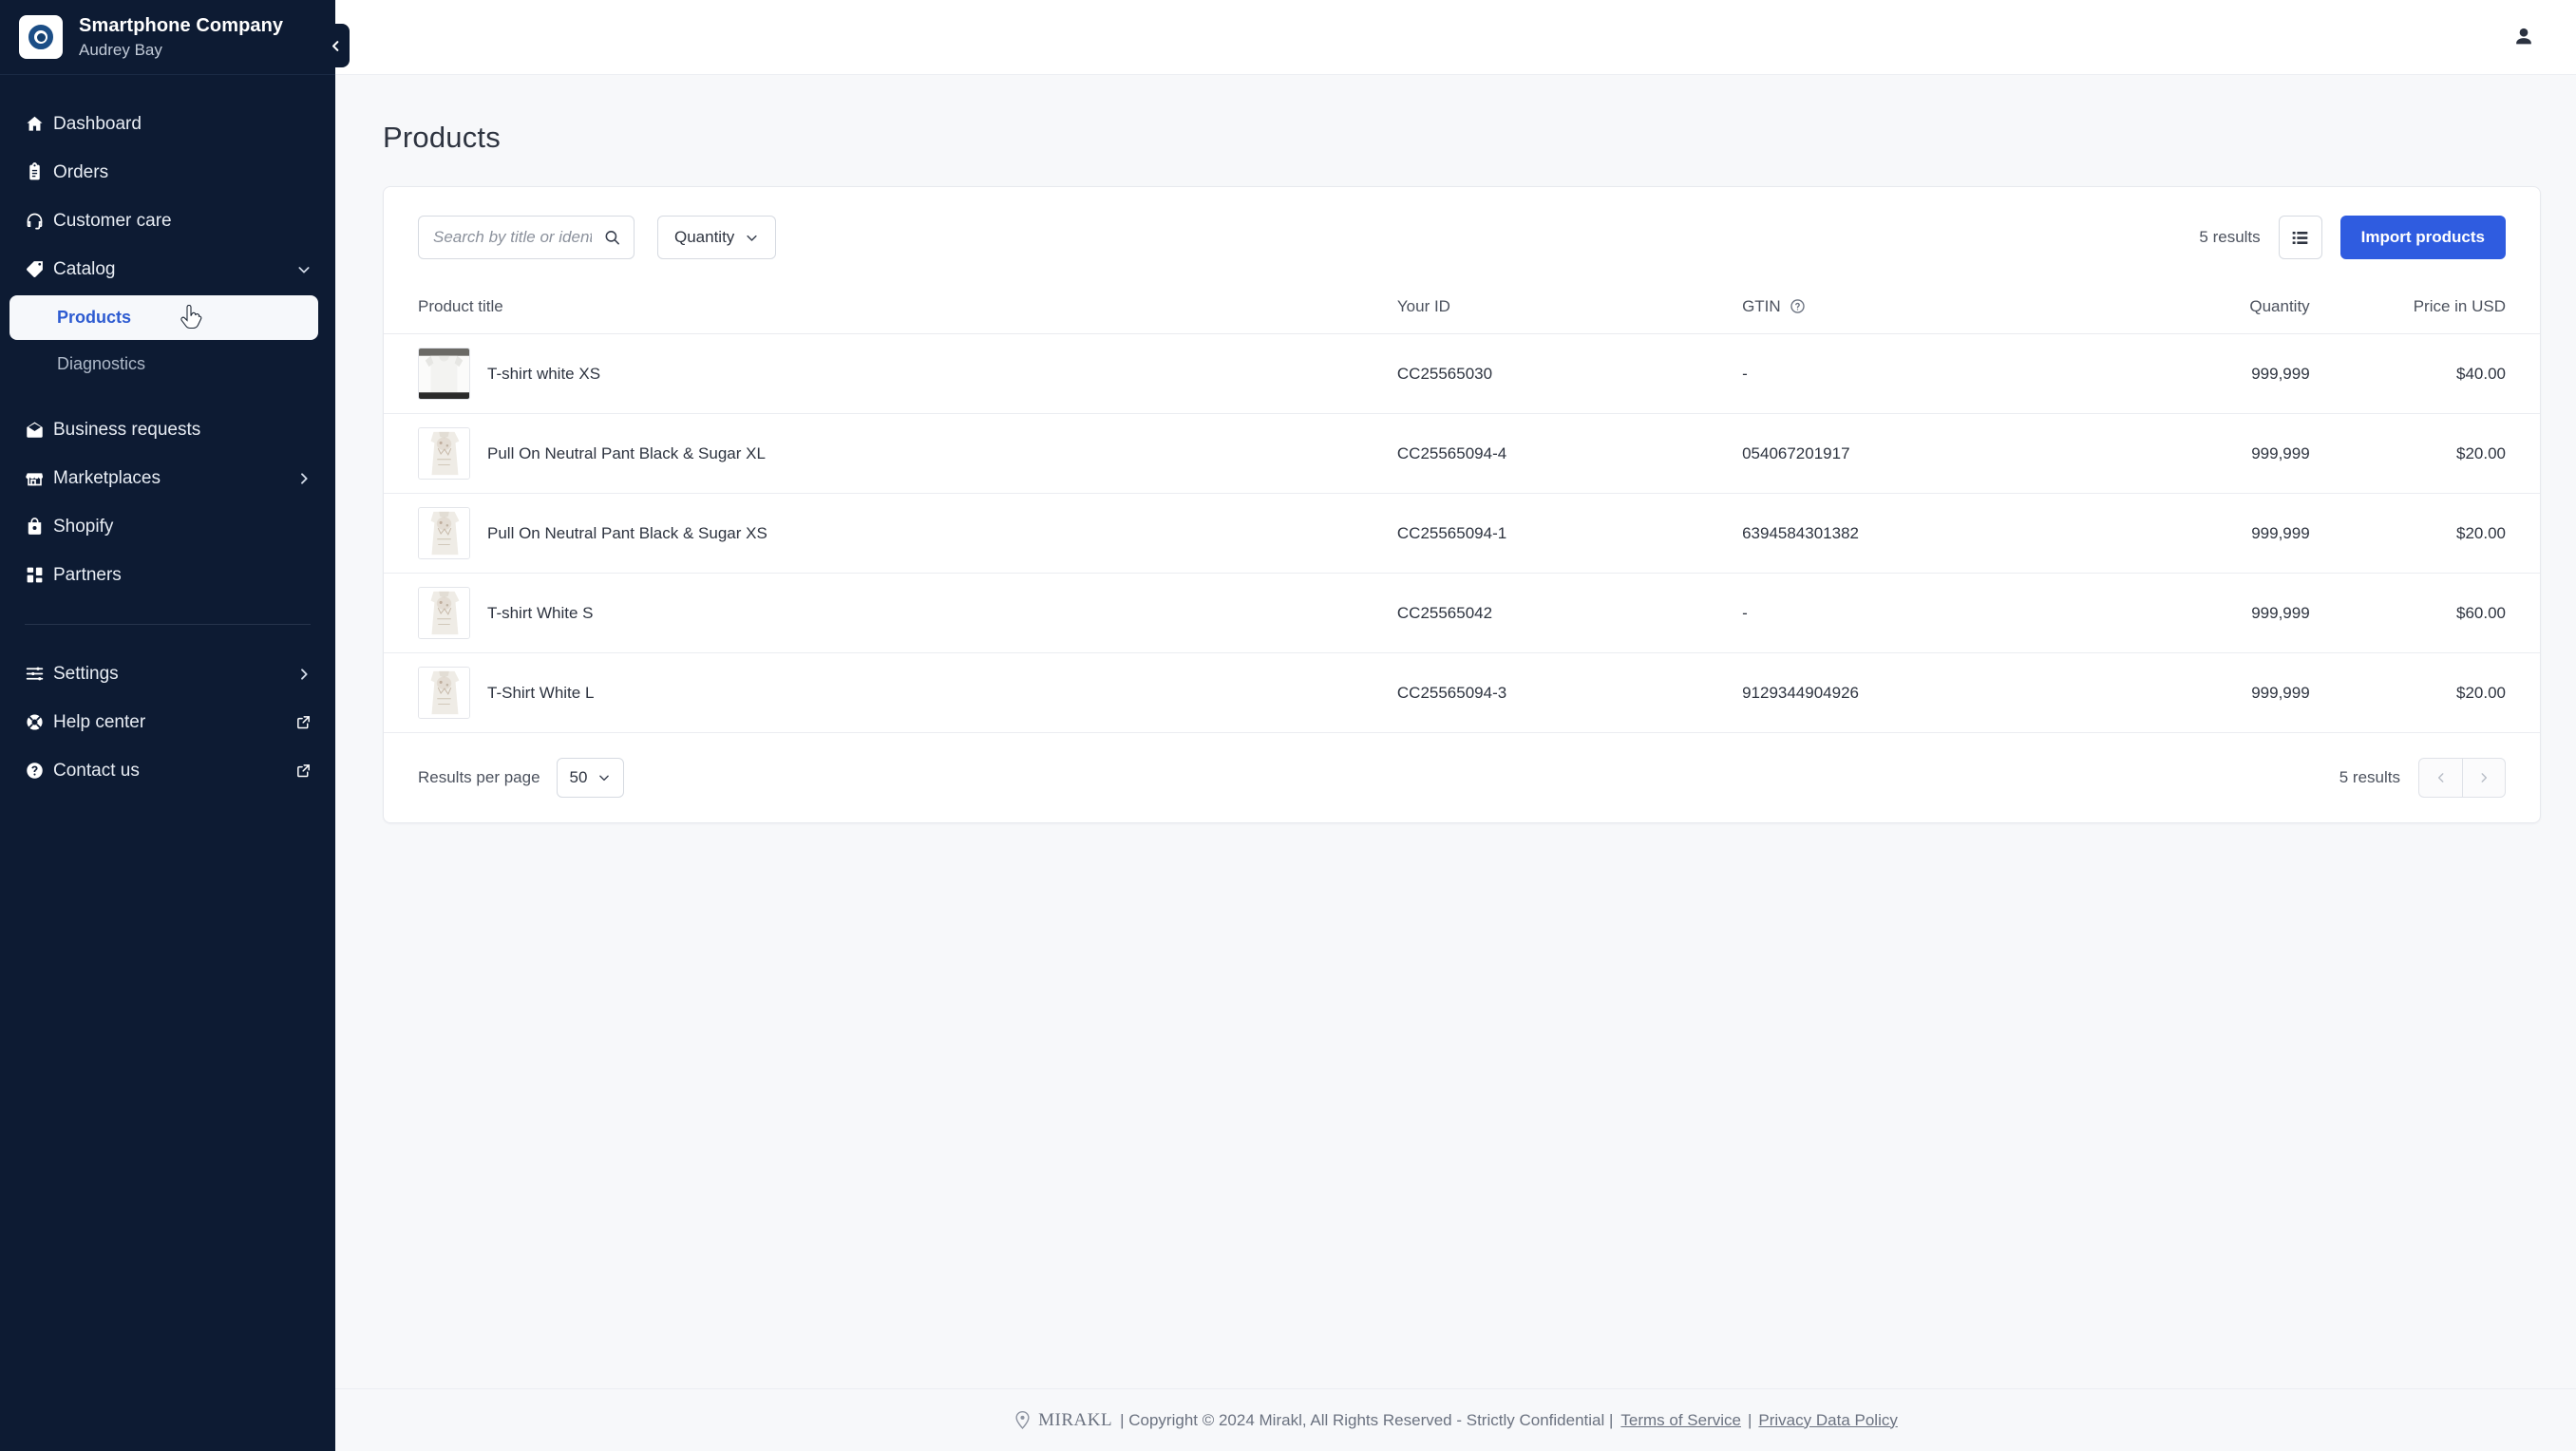 The width and height of the screenshot is (2576, 1451). I want to click on tag-icon, so click(39, 269).